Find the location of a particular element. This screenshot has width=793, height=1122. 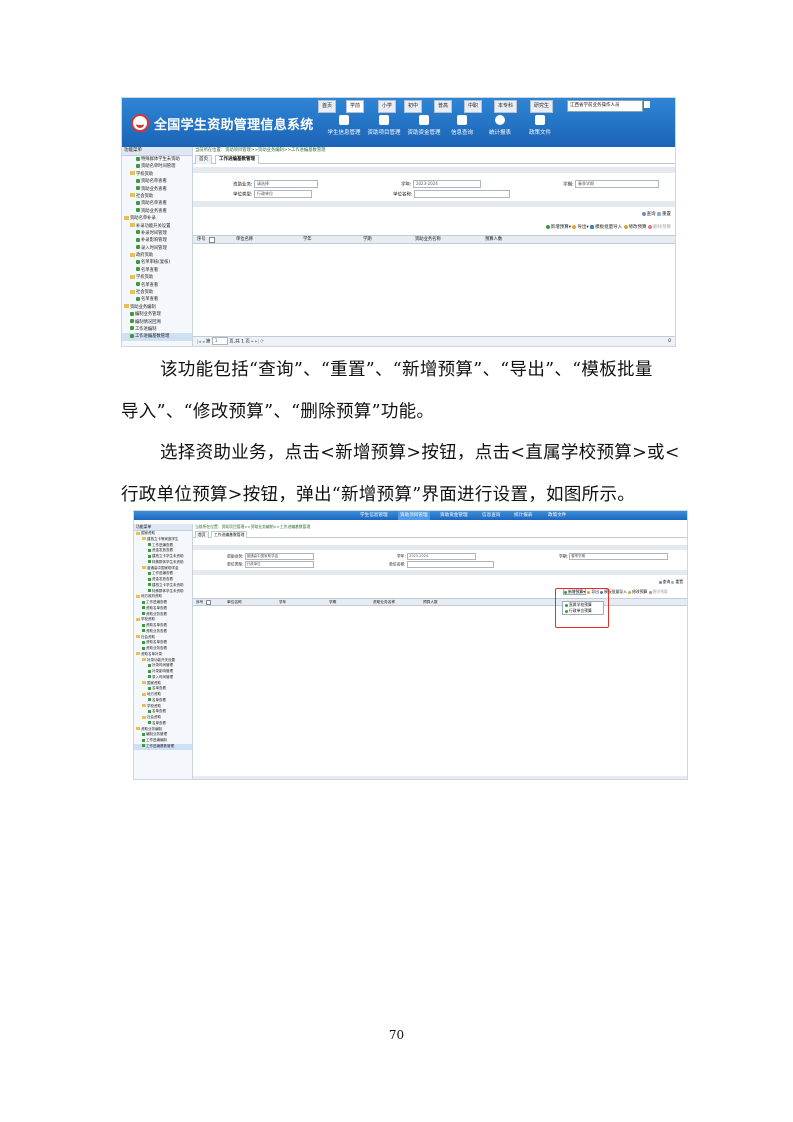

sidebar-item: 资助名单时间管理 is located at coordinates (157, 166).